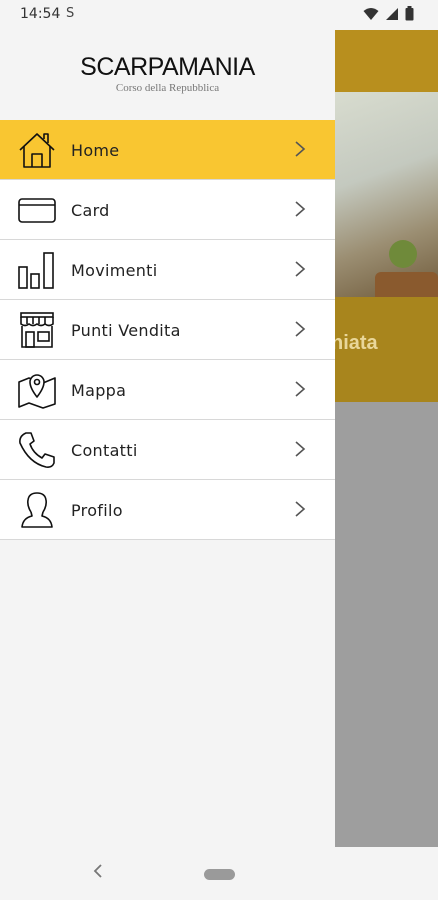 This screenshot has width=438, height=900. Describe the element at coordinates (167, 150) in the screenshot. I see `menu-item-home: Home` at that location.